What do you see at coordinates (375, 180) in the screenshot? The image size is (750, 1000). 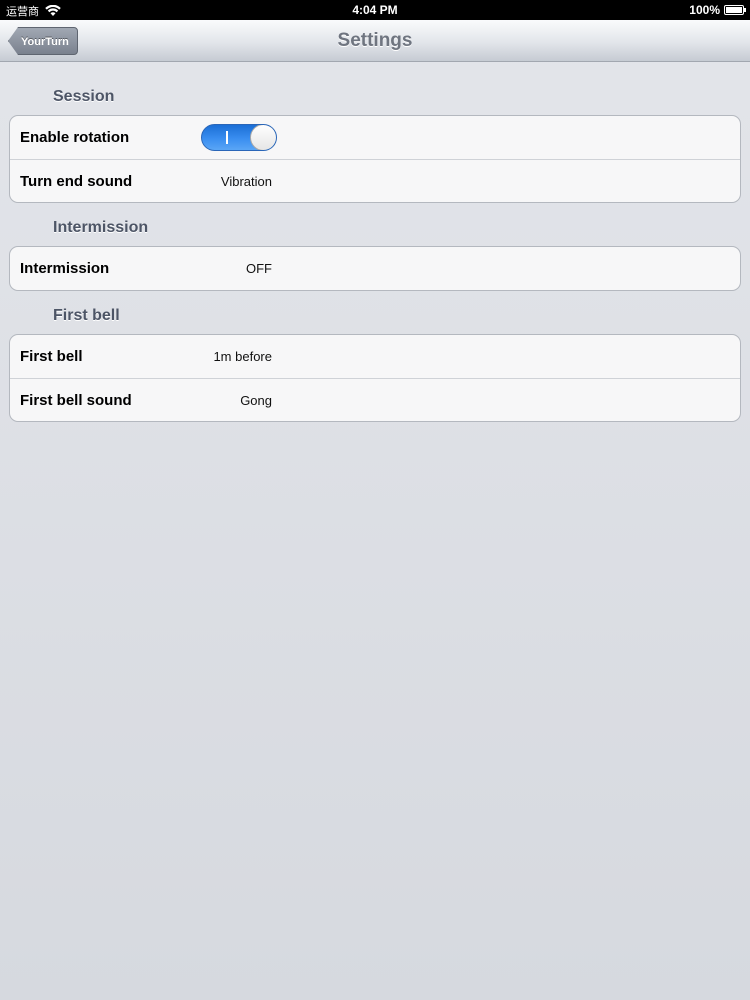 I see `row-turn-end-sound: Turn end sound Vibration` at bounding box center [375, 180].